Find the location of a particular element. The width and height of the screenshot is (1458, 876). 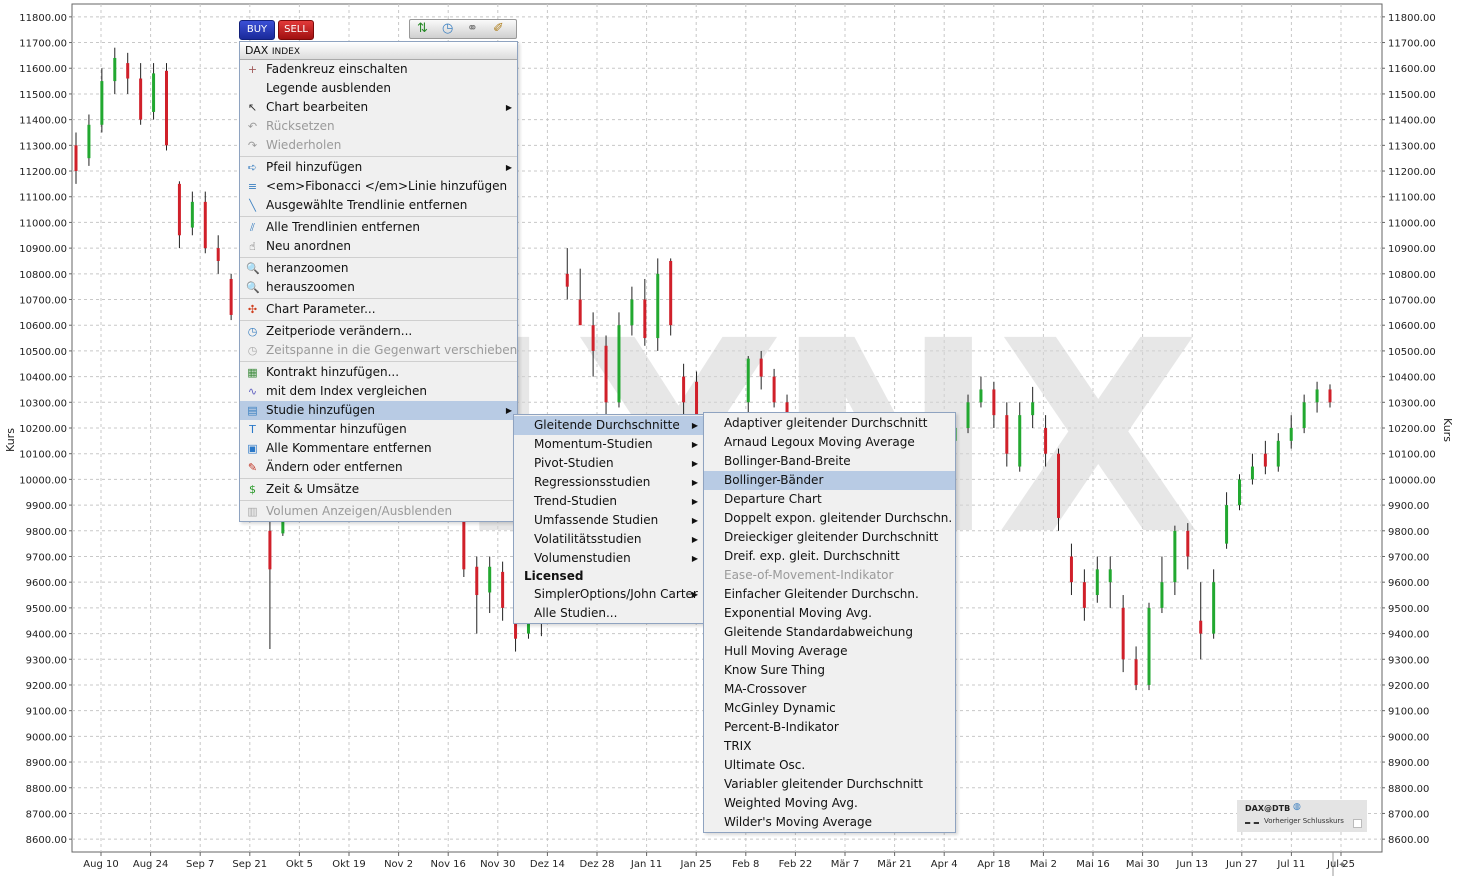

moving-average-item: Ultimate Osc. is located at coordinates (829, 765).